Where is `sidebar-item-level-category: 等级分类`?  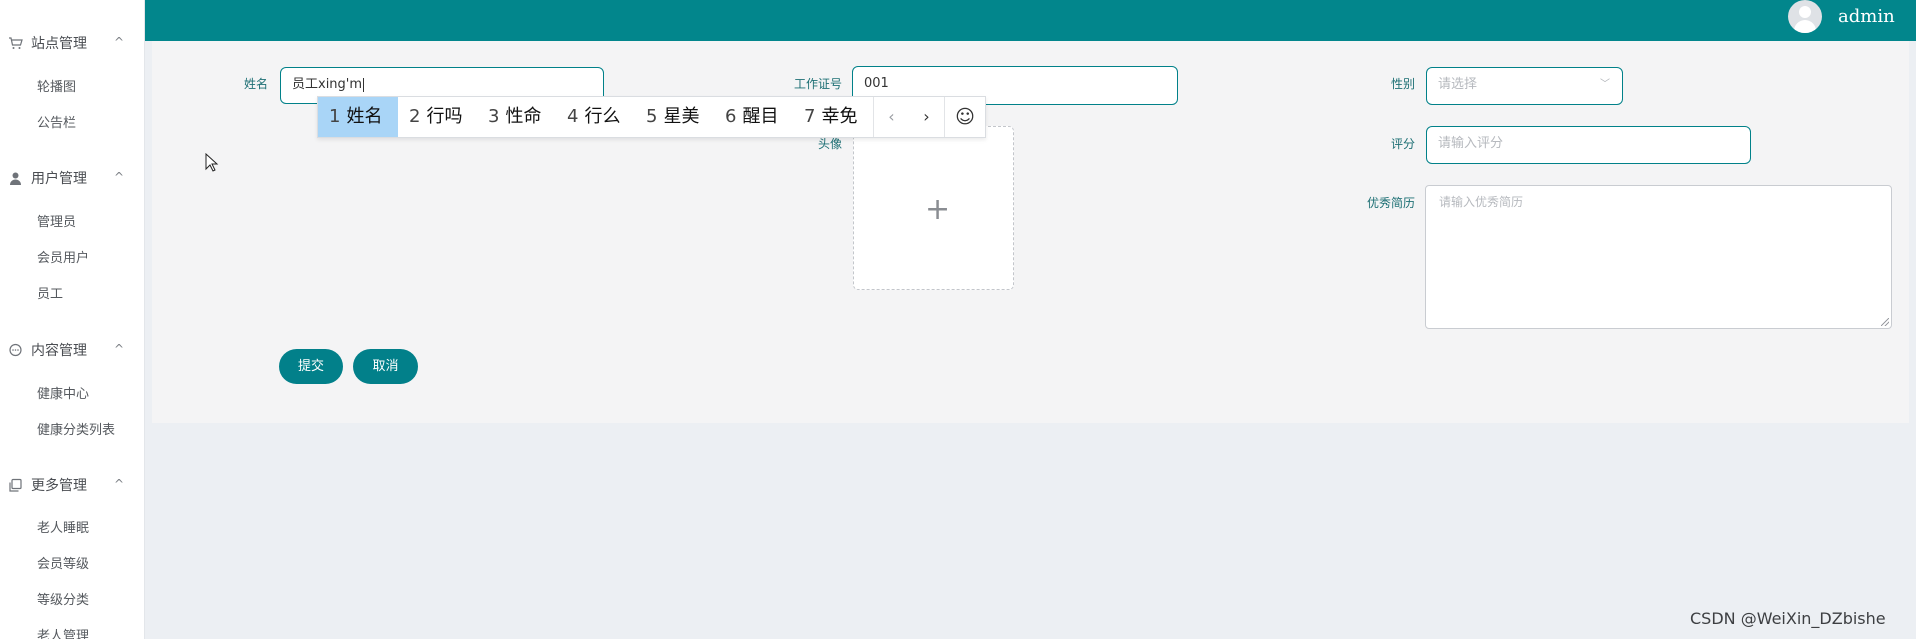 sidebar-item-level-category: 等级分类 is located at coordinates (63, 601).